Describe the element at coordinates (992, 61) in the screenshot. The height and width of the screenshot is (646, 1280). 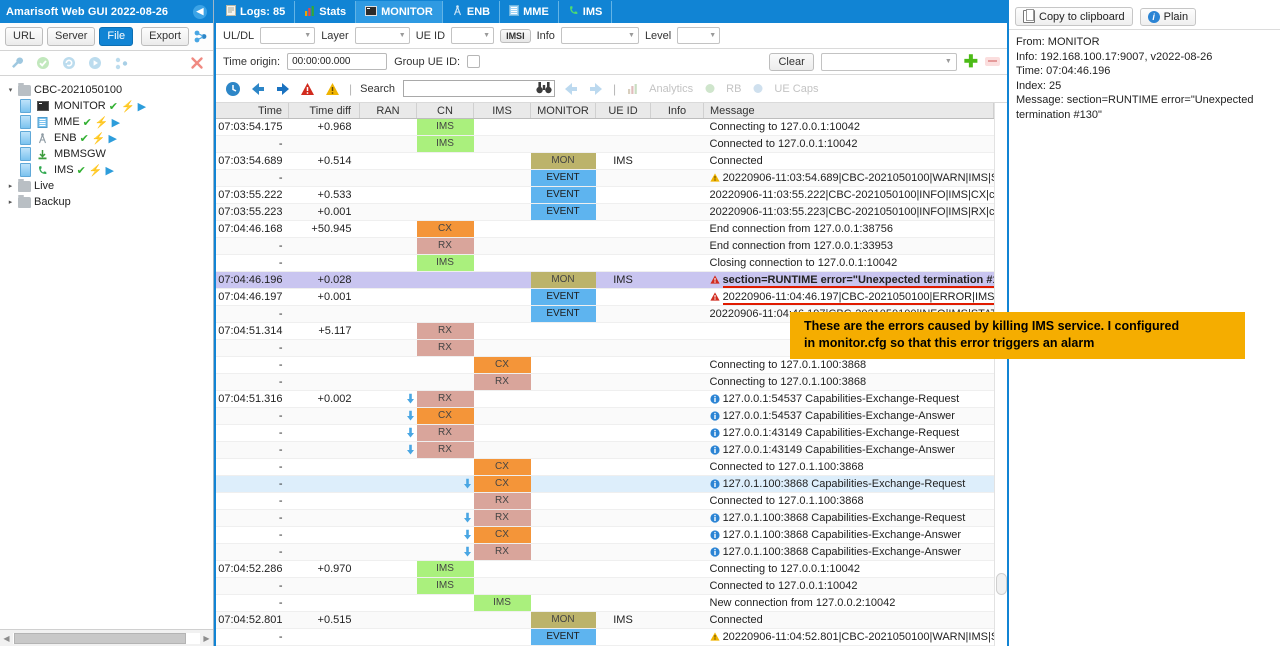
I see `minus-red-icon` at that location.